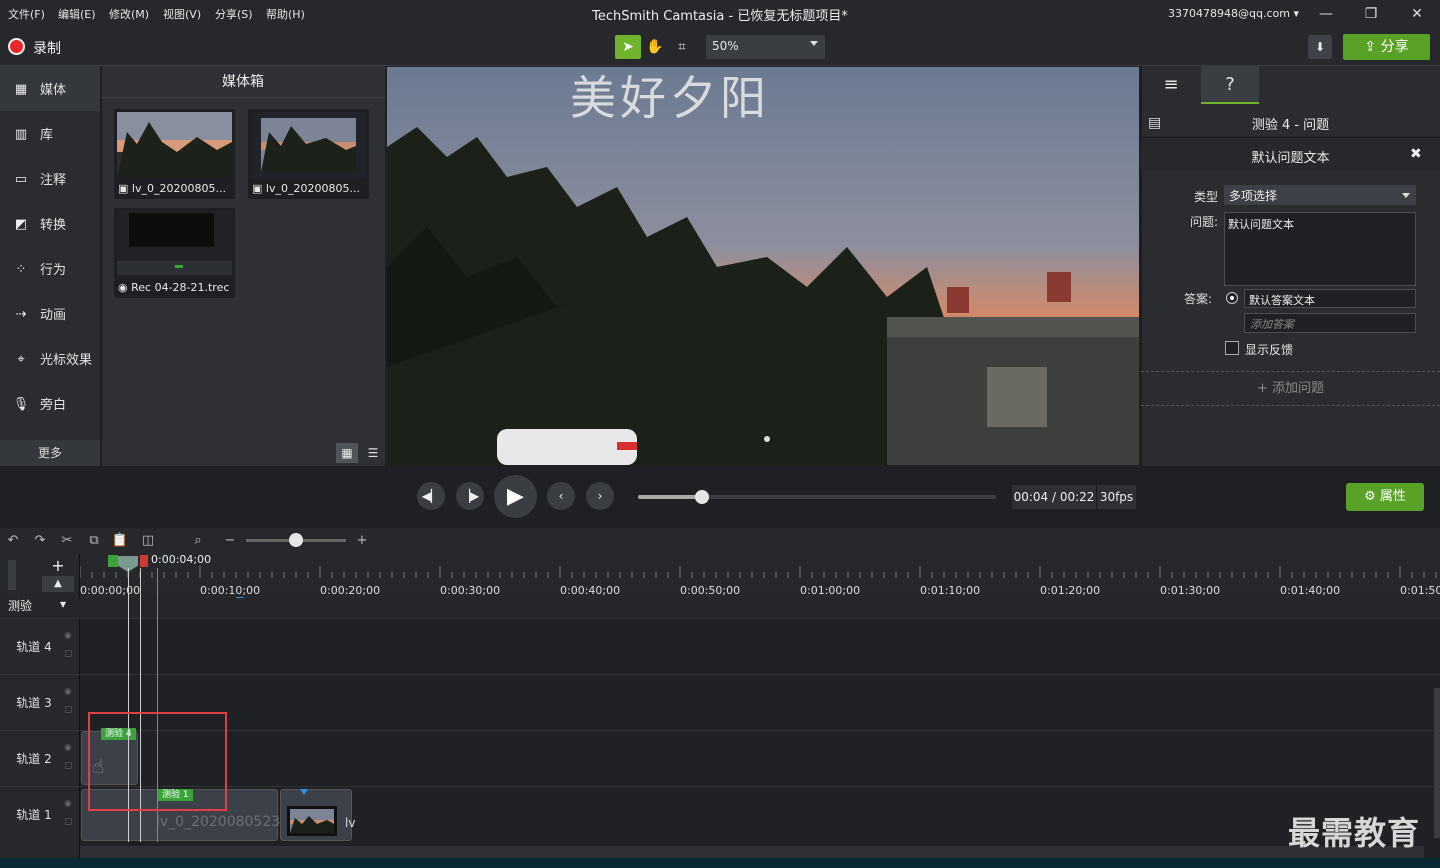  Describe the element at coordinates (157, 761) in the screenshot. I see `highlight-box` at that location.